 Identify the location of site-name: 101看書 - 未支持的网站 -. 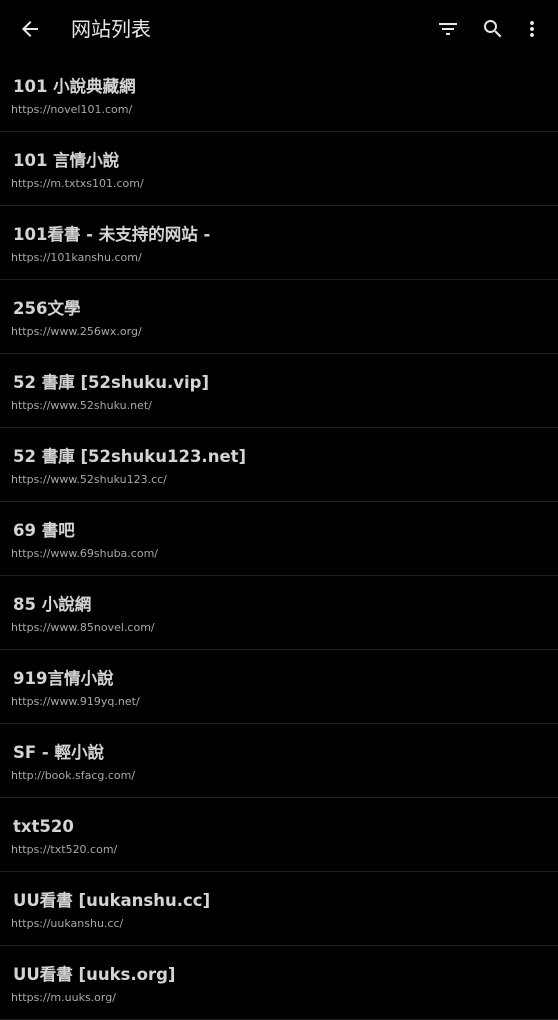
(112, 234).